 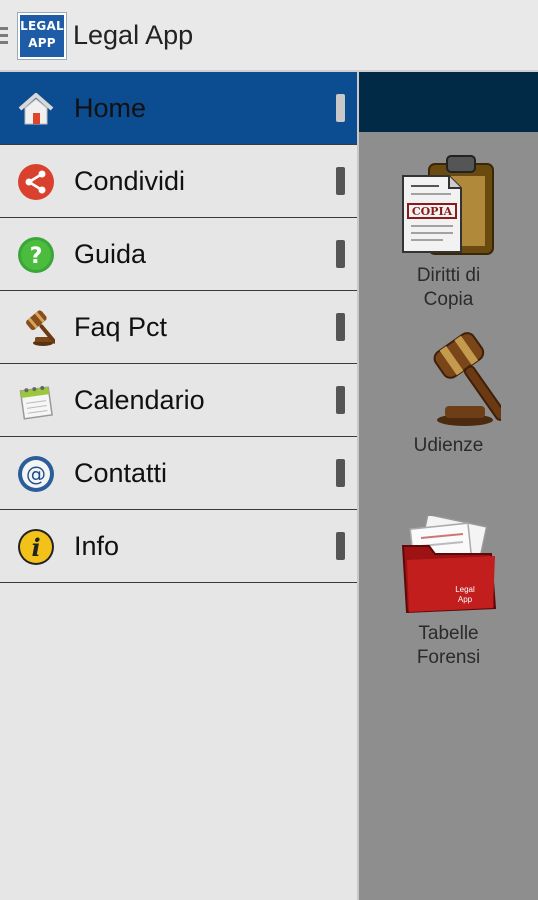 I want to click on calendar-icon, so click(x=36, y=403).